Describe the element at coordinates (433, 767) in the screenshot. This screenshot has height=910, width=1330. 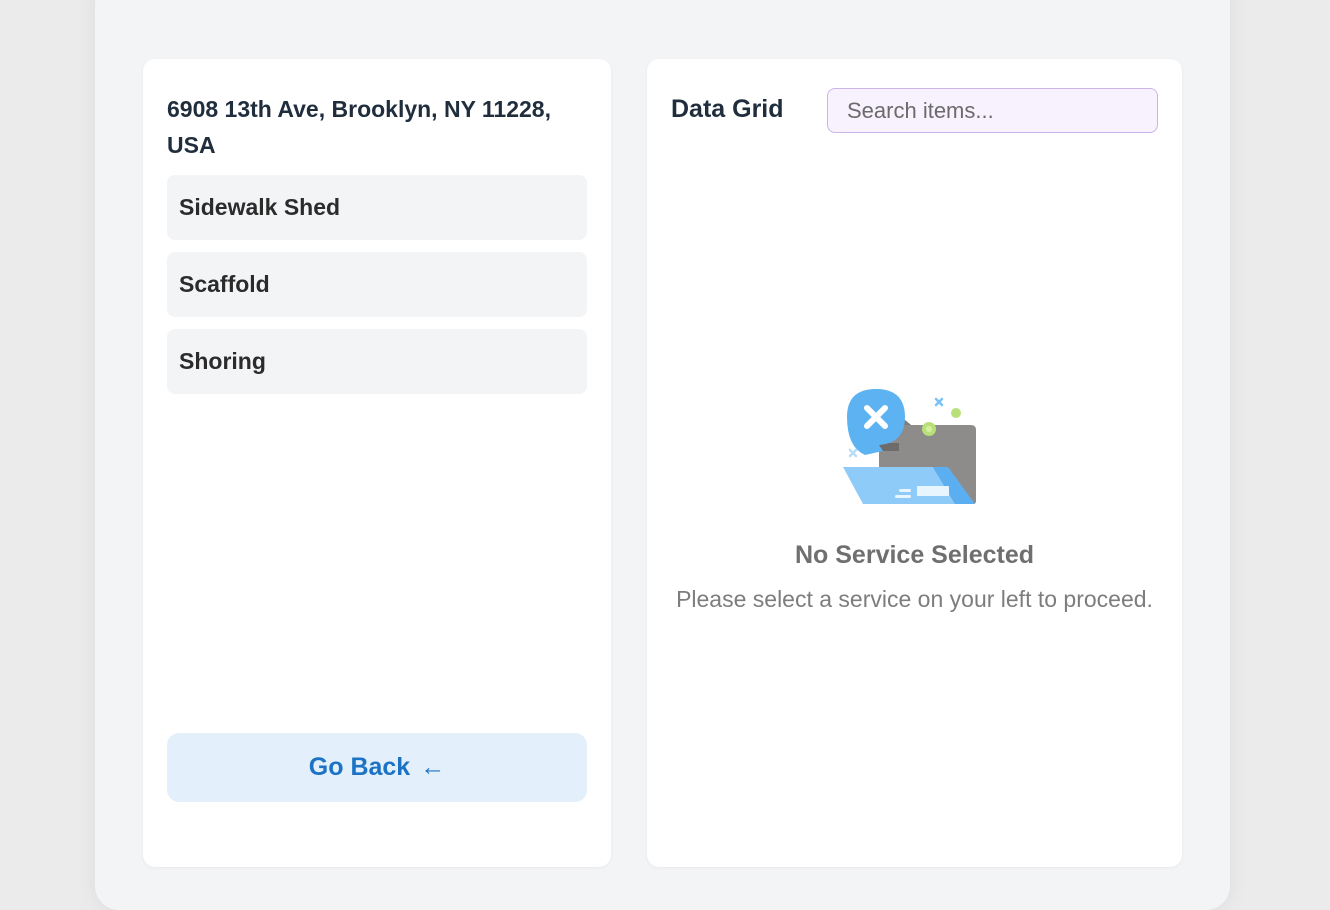
I see `arrow-left-icon: ←` at that location.